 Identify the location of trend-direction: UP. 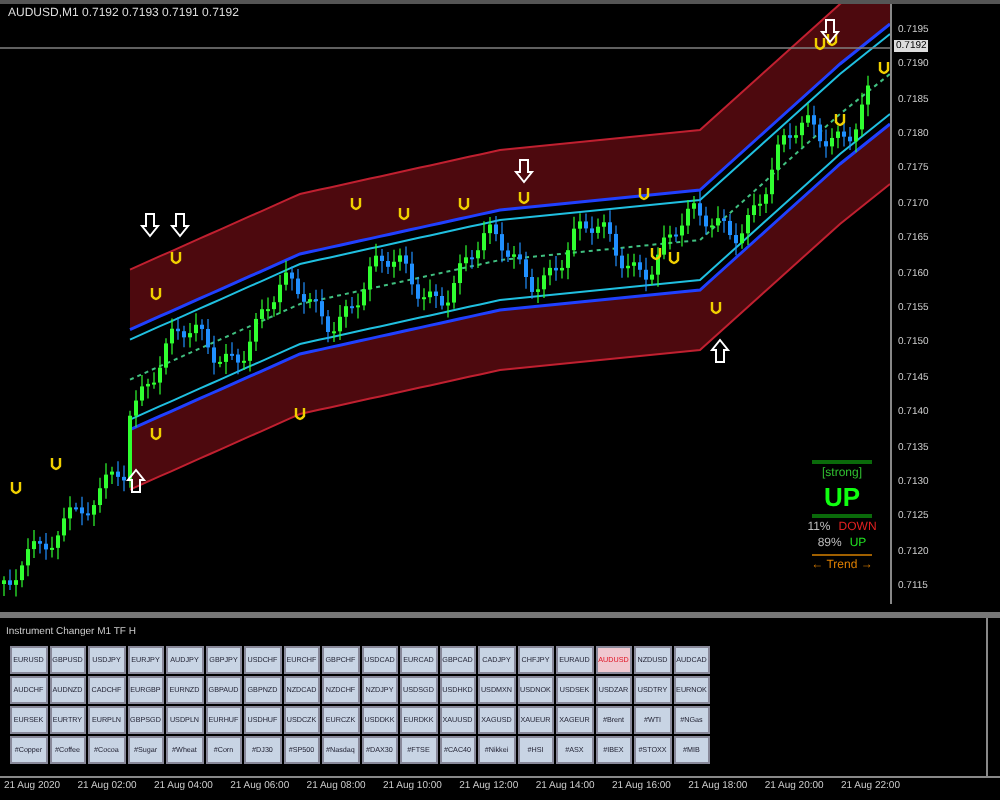
(842, 497).